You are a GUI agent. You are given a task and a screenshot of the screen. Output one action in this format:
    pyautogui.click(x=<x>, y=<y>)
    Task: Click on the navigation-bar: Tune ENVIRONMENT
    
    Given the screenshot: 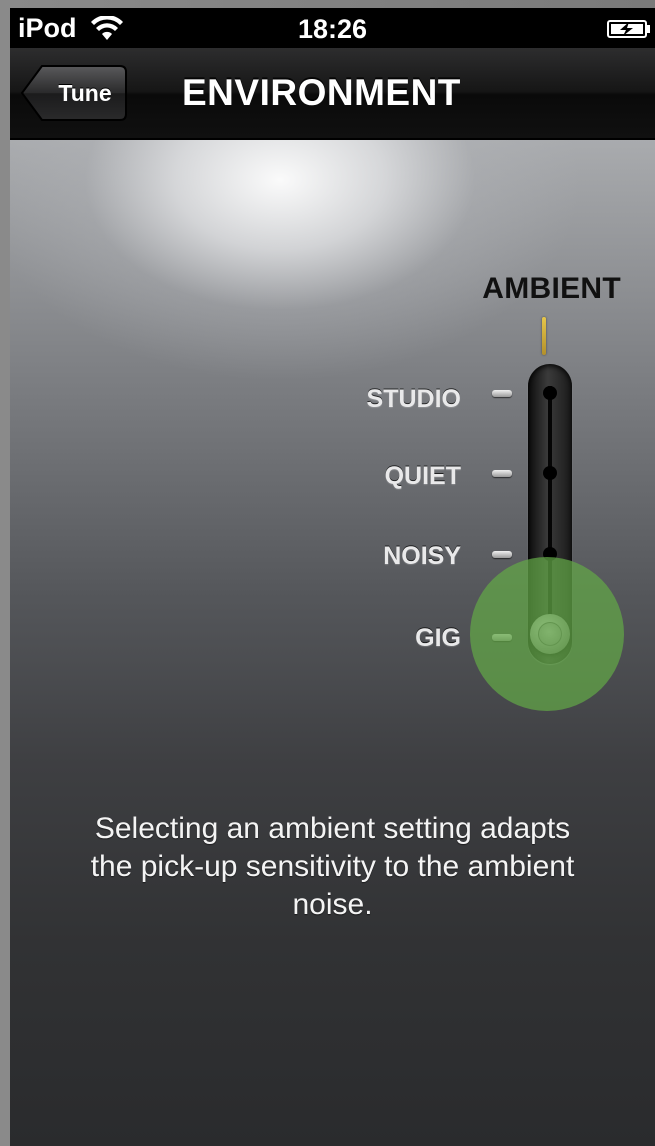 What is the action you would take?
    pyautogui.click(x=332, y=94)
    